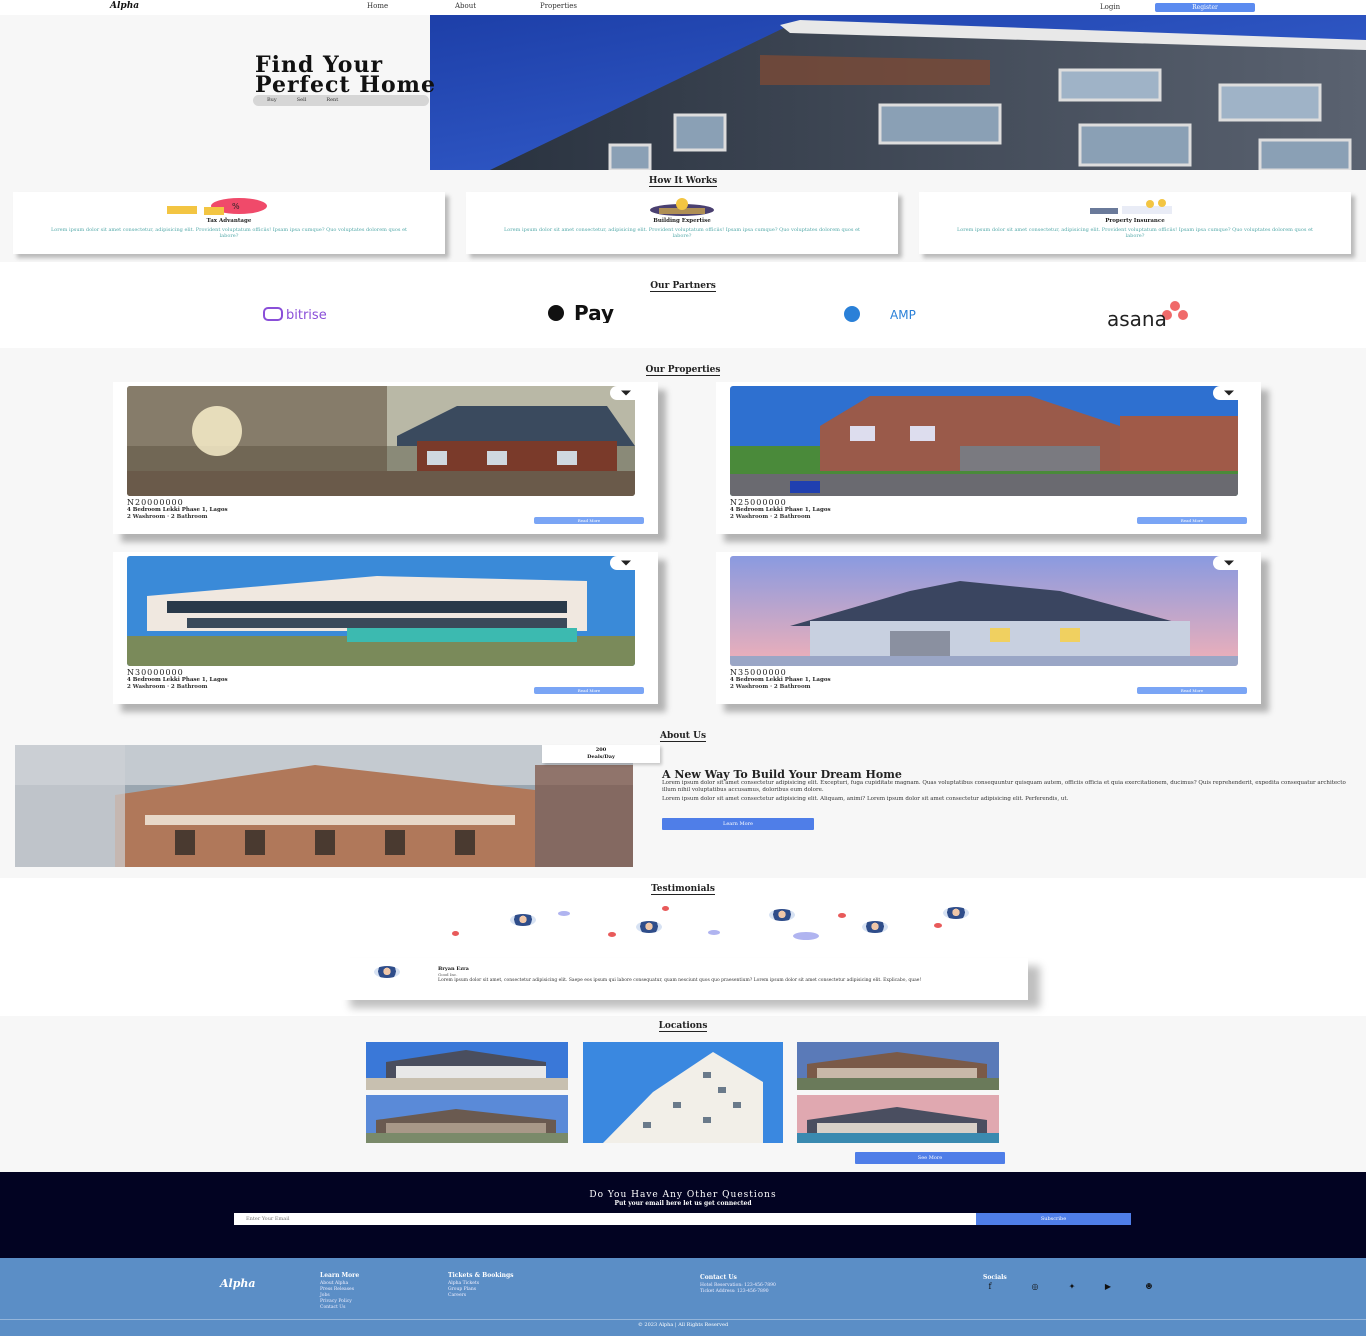 The image size is (1366, 1336). Describe the element at coordinates (758, 672) in the screenshot. I see `property-price: N35000000` at that location.